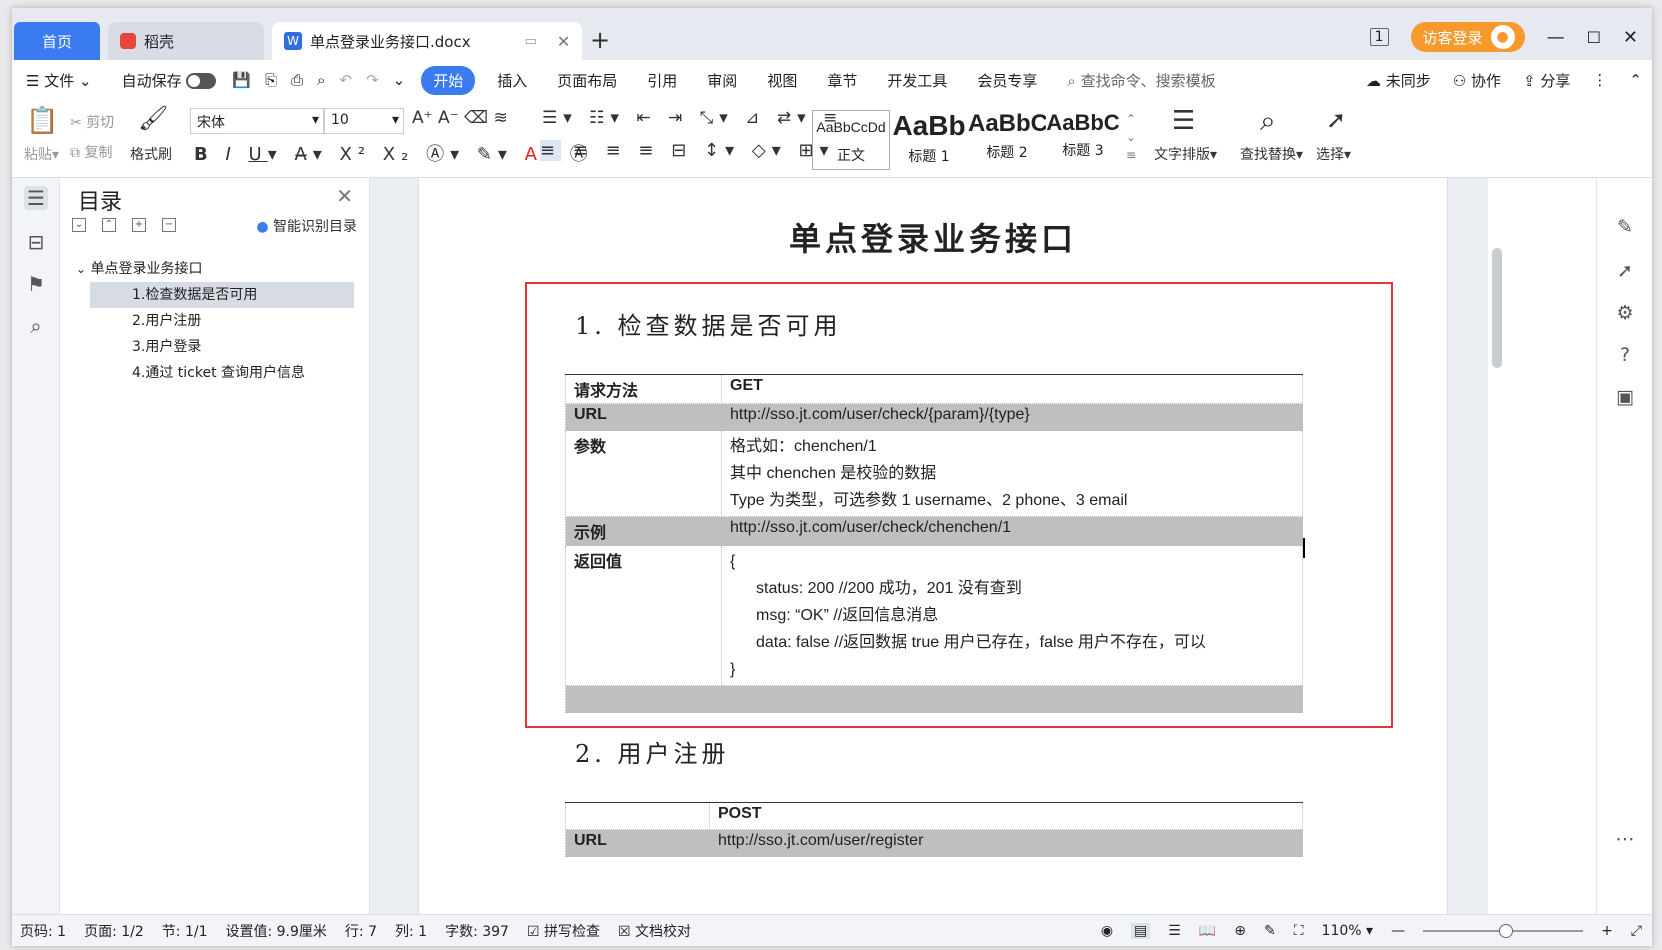 This screenshot has width=1662, height=950. I want to click on eye-icon: ◉, so click(1107, 931).